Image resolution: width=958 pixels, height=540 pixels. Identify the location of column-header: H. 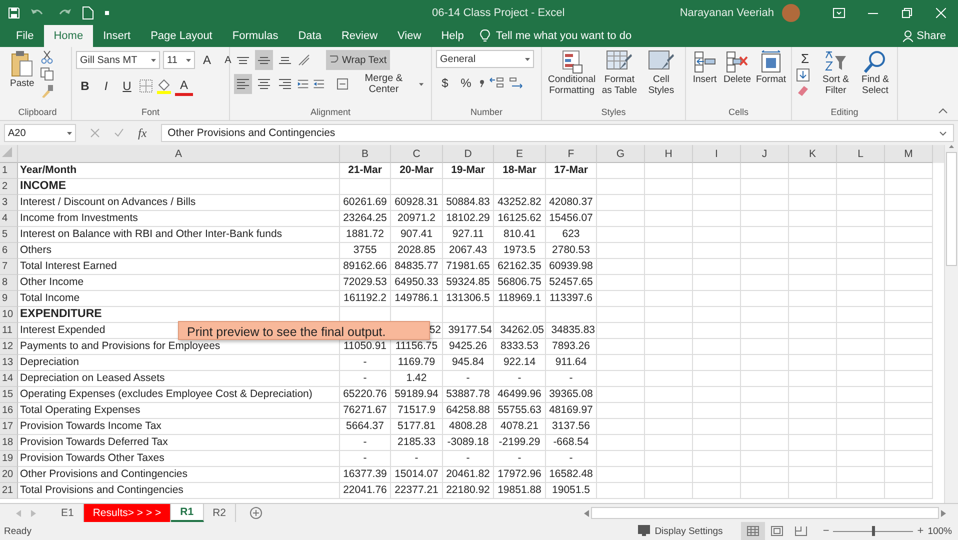
(669, 154).